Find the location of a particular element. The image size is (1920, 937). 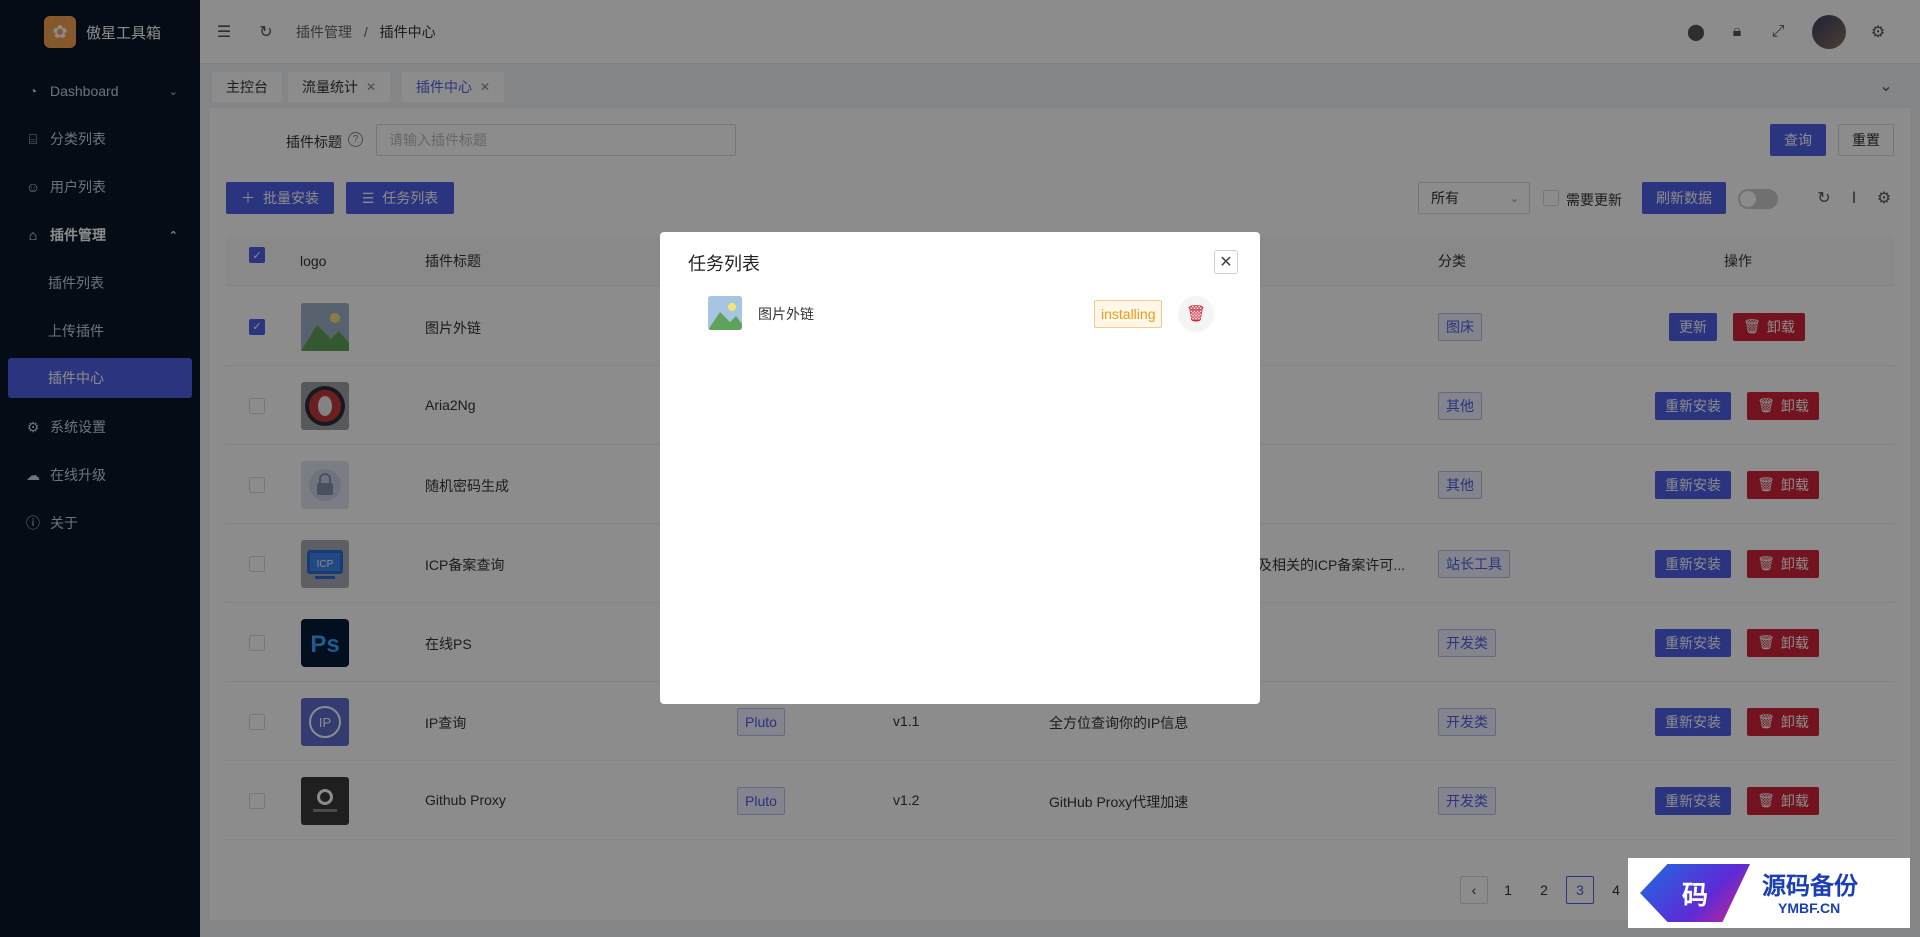

task-name: 图片外链 is located at coordinates (786, 314).